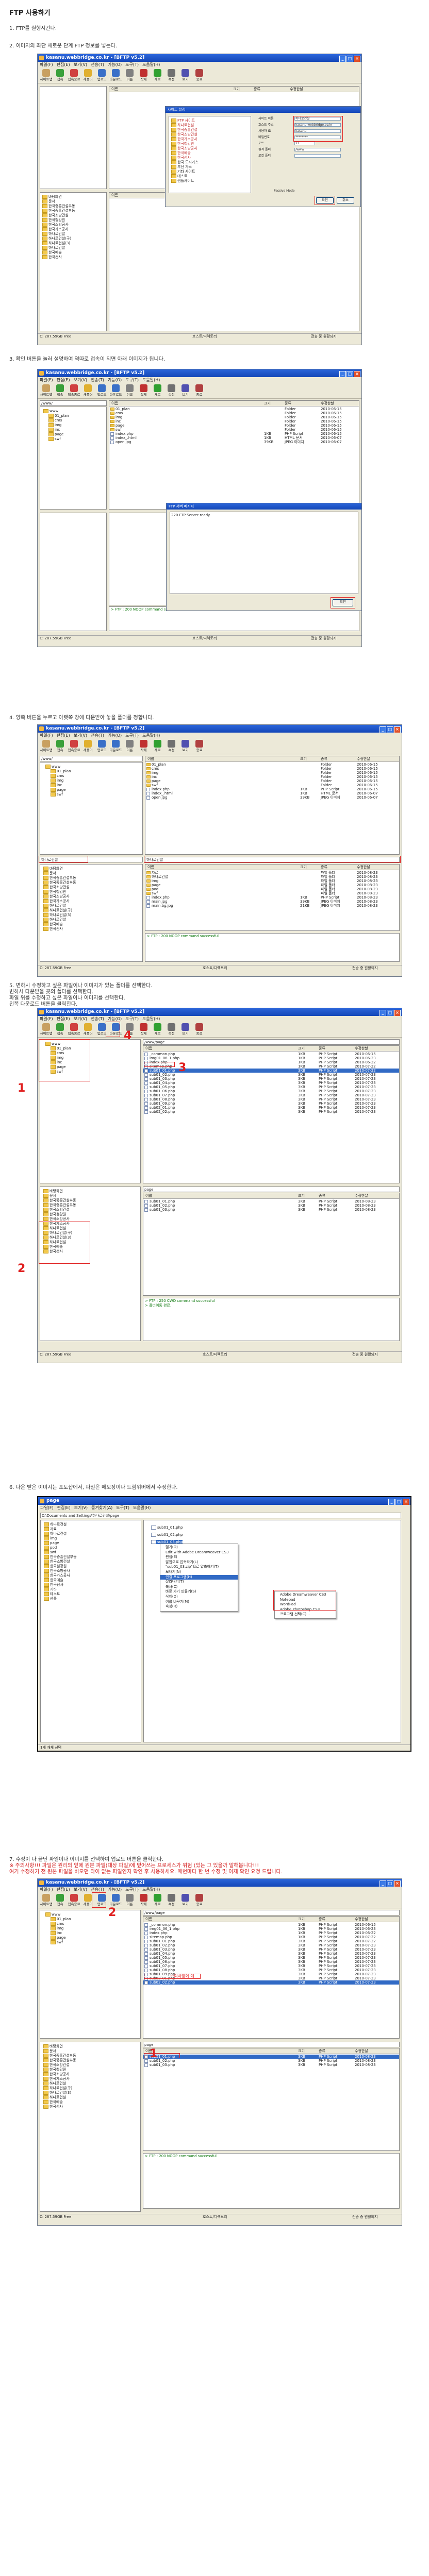 The image size is (429, 2576). What do you see at coordinates (91, 758) in the screenshot?
I see `remote-path-field: /www/` at bounding box center [91, 758].